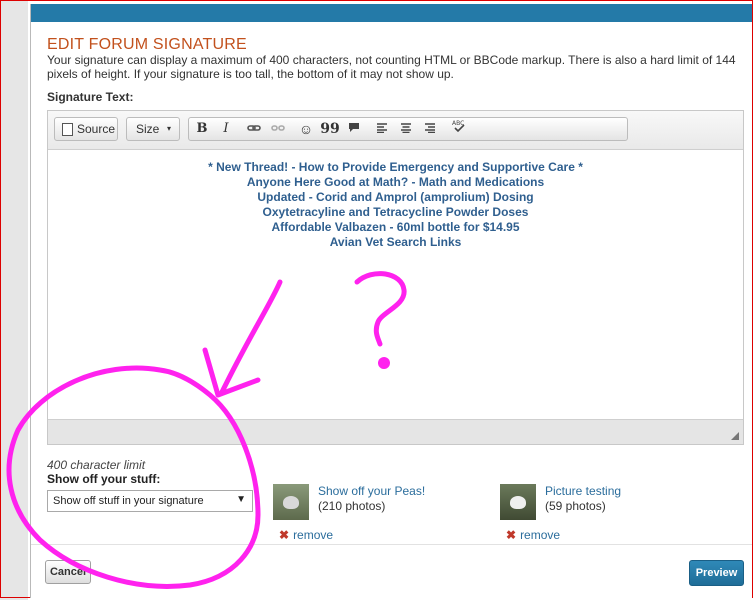 This screenshot has height=600, width=755. I want to click on align-left-button, so click(382, 129).